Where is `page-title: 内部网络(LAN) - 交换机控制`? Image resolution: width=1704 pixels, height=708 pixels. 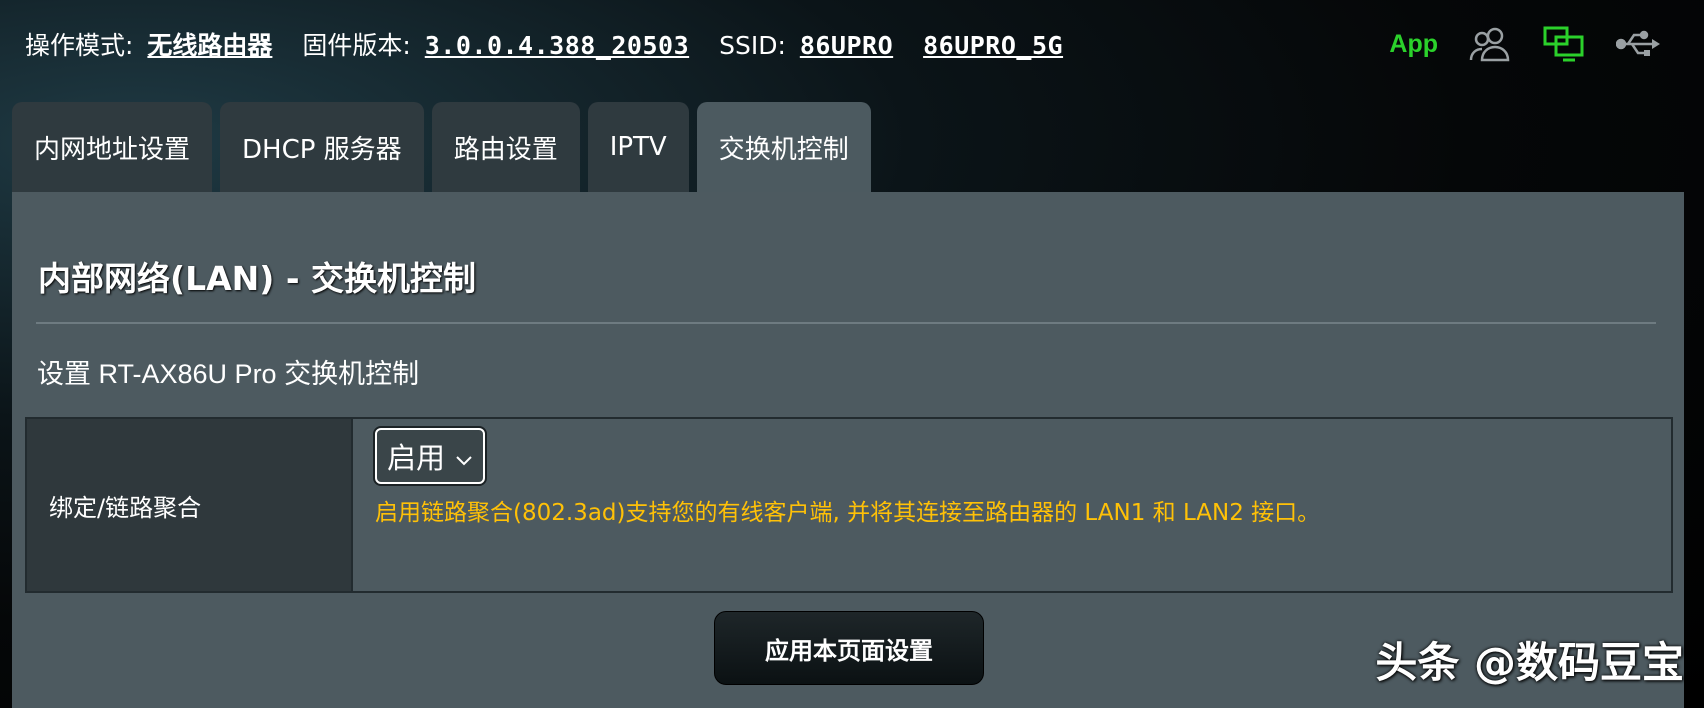 page-title: 内部网络(LAN) - 交换机控制 is located at coordinates (257, 278).